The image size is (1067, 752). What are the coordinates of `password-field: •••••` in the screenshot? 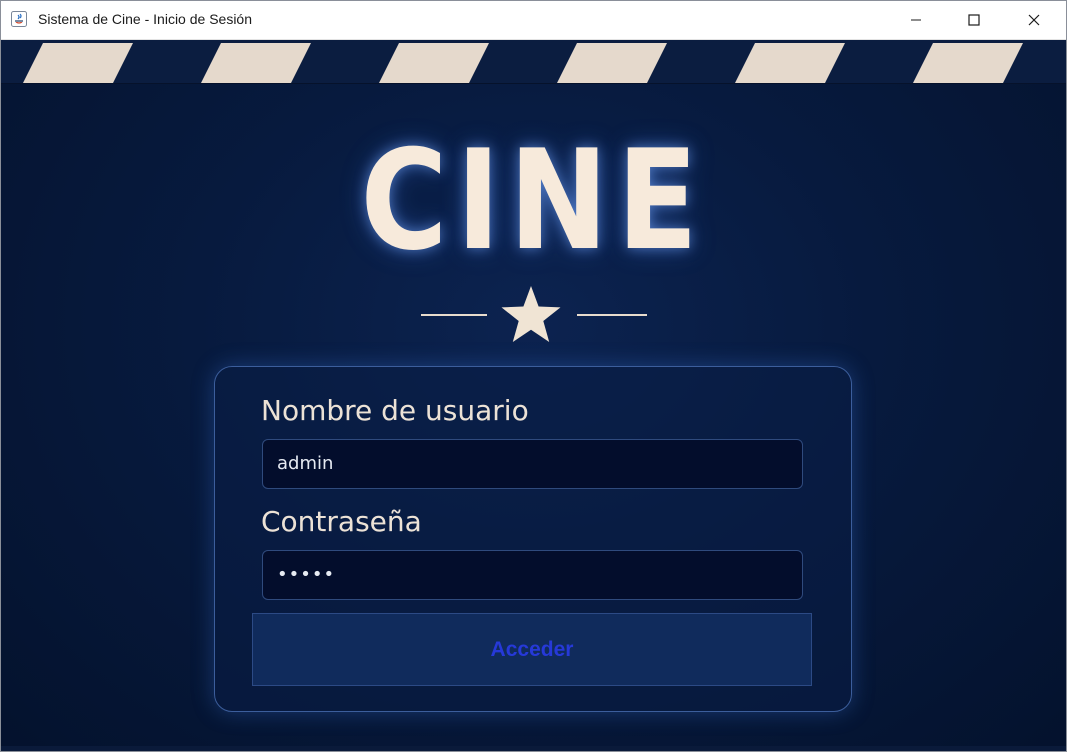 It's located at (532, 575).